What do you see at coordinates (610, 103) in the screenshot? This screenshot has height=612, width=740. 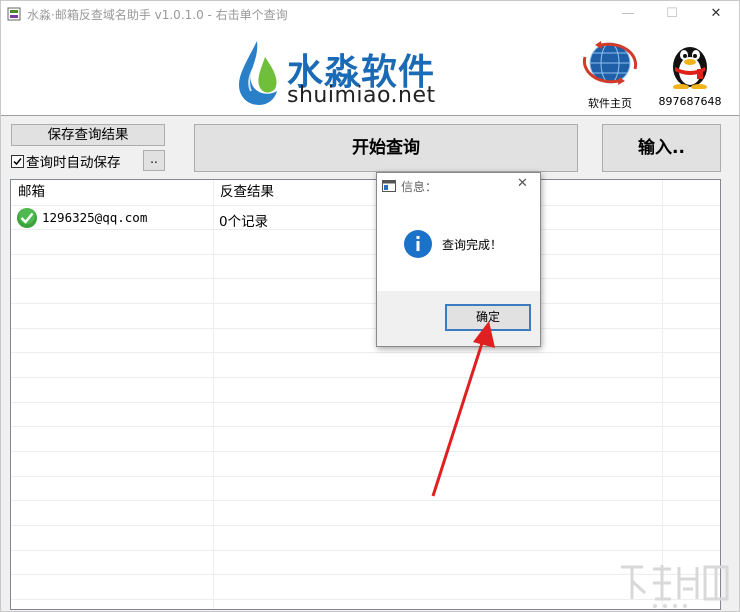 I see `homepage-label: 软件主页` at bounding box center [610, 103].